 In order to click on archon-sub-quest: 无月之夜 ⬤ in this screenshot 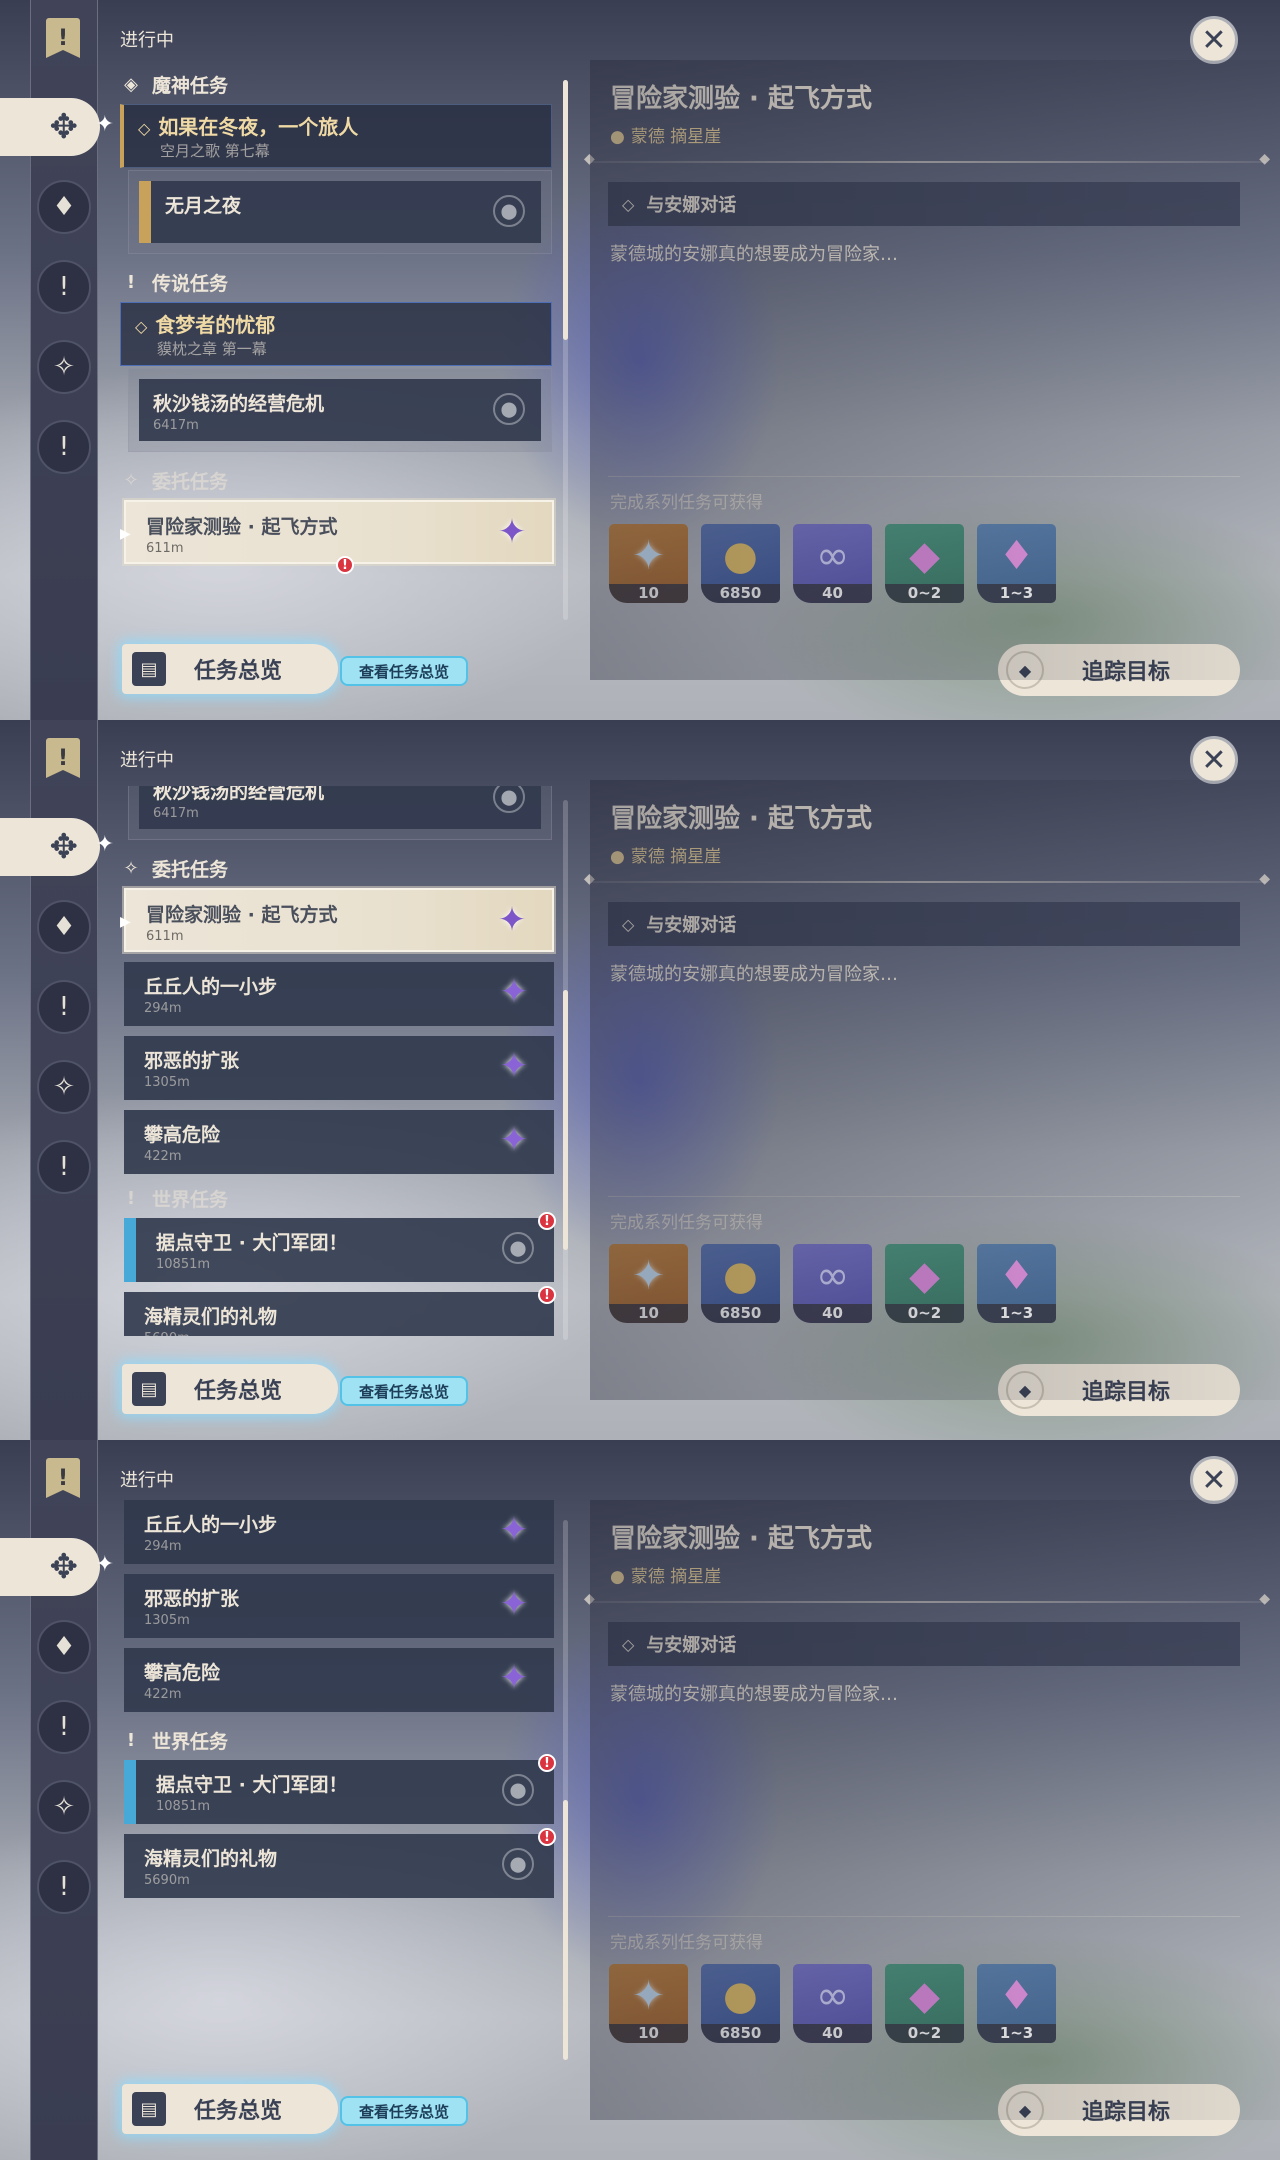, I will do `click(340, 212)`.